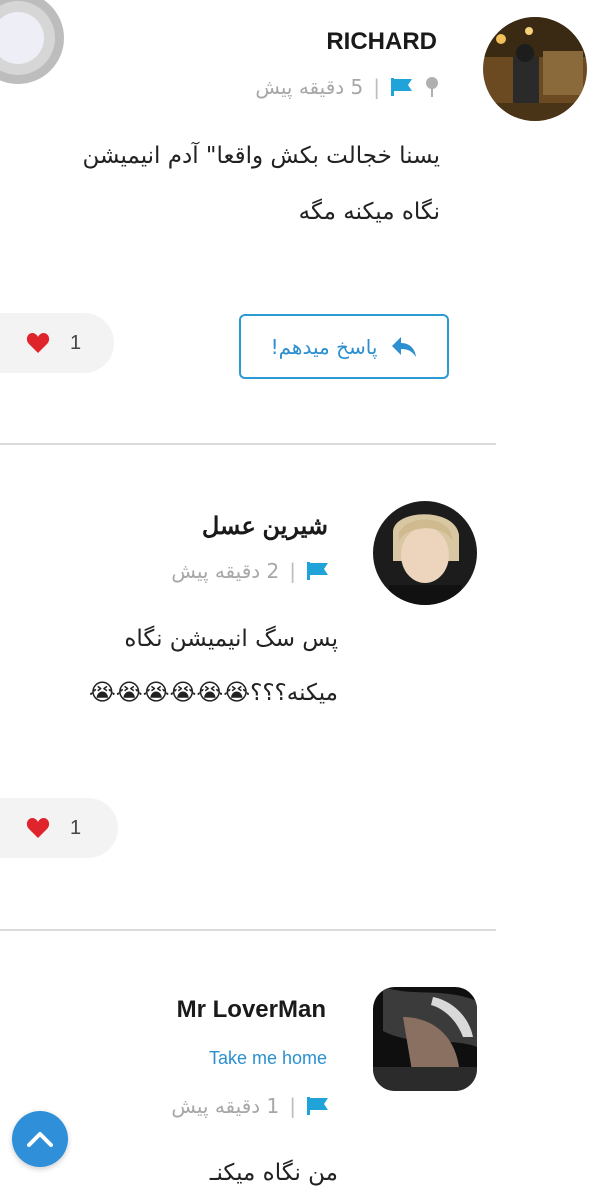 The height and width of the screenshot is (1202, 600). I want to click on comment-author: شیرین عسل, so click(265, 526).